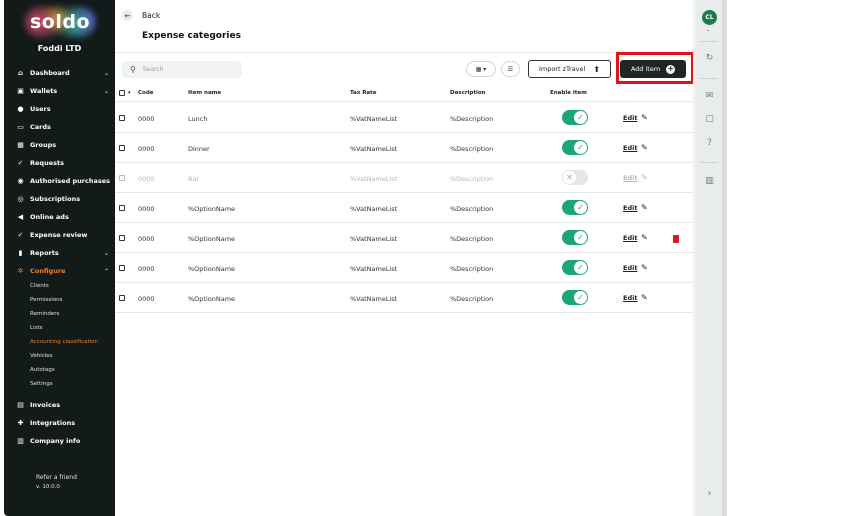 The image size is (855, 516). I want to click on bank-icon: ▥, so click(709, 181).